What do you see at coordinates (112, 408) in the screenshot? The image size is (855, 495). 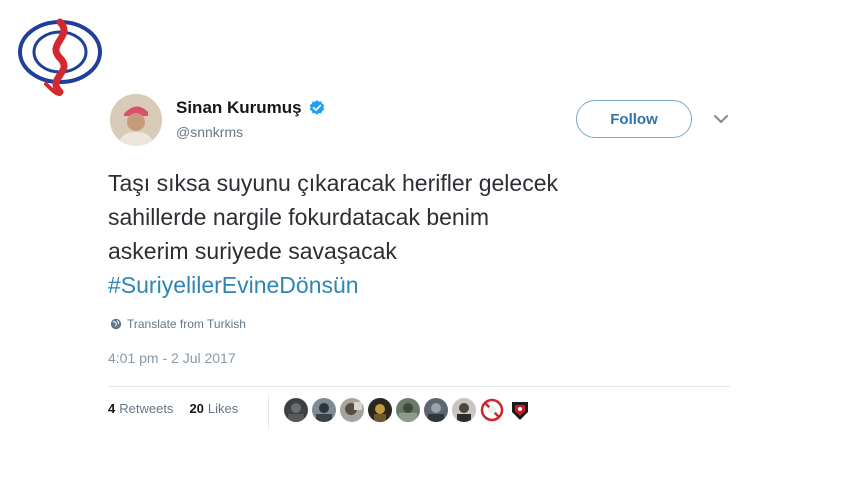 I see `retweets-count: 4` at bounding box center [112, 408].